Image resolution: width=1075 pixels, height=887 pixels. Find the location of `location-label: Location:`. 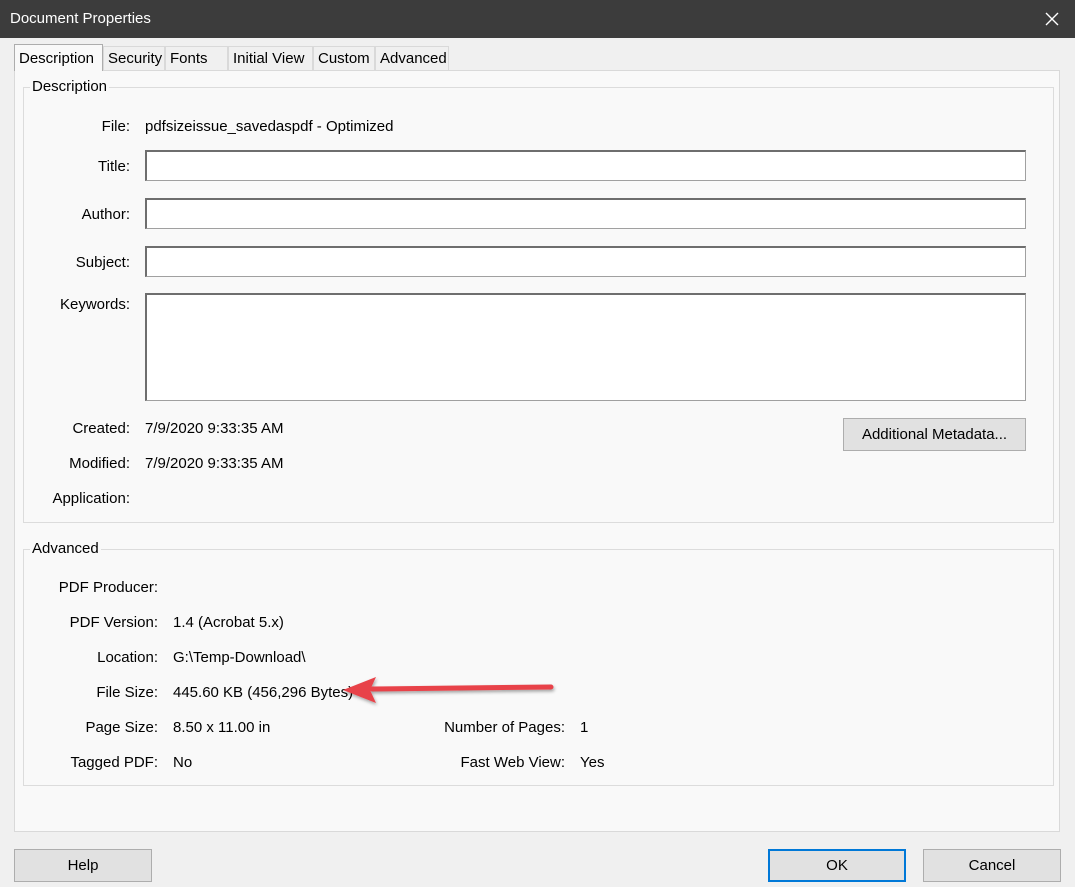

location-label: Location: is located at coordinates (127, 657).